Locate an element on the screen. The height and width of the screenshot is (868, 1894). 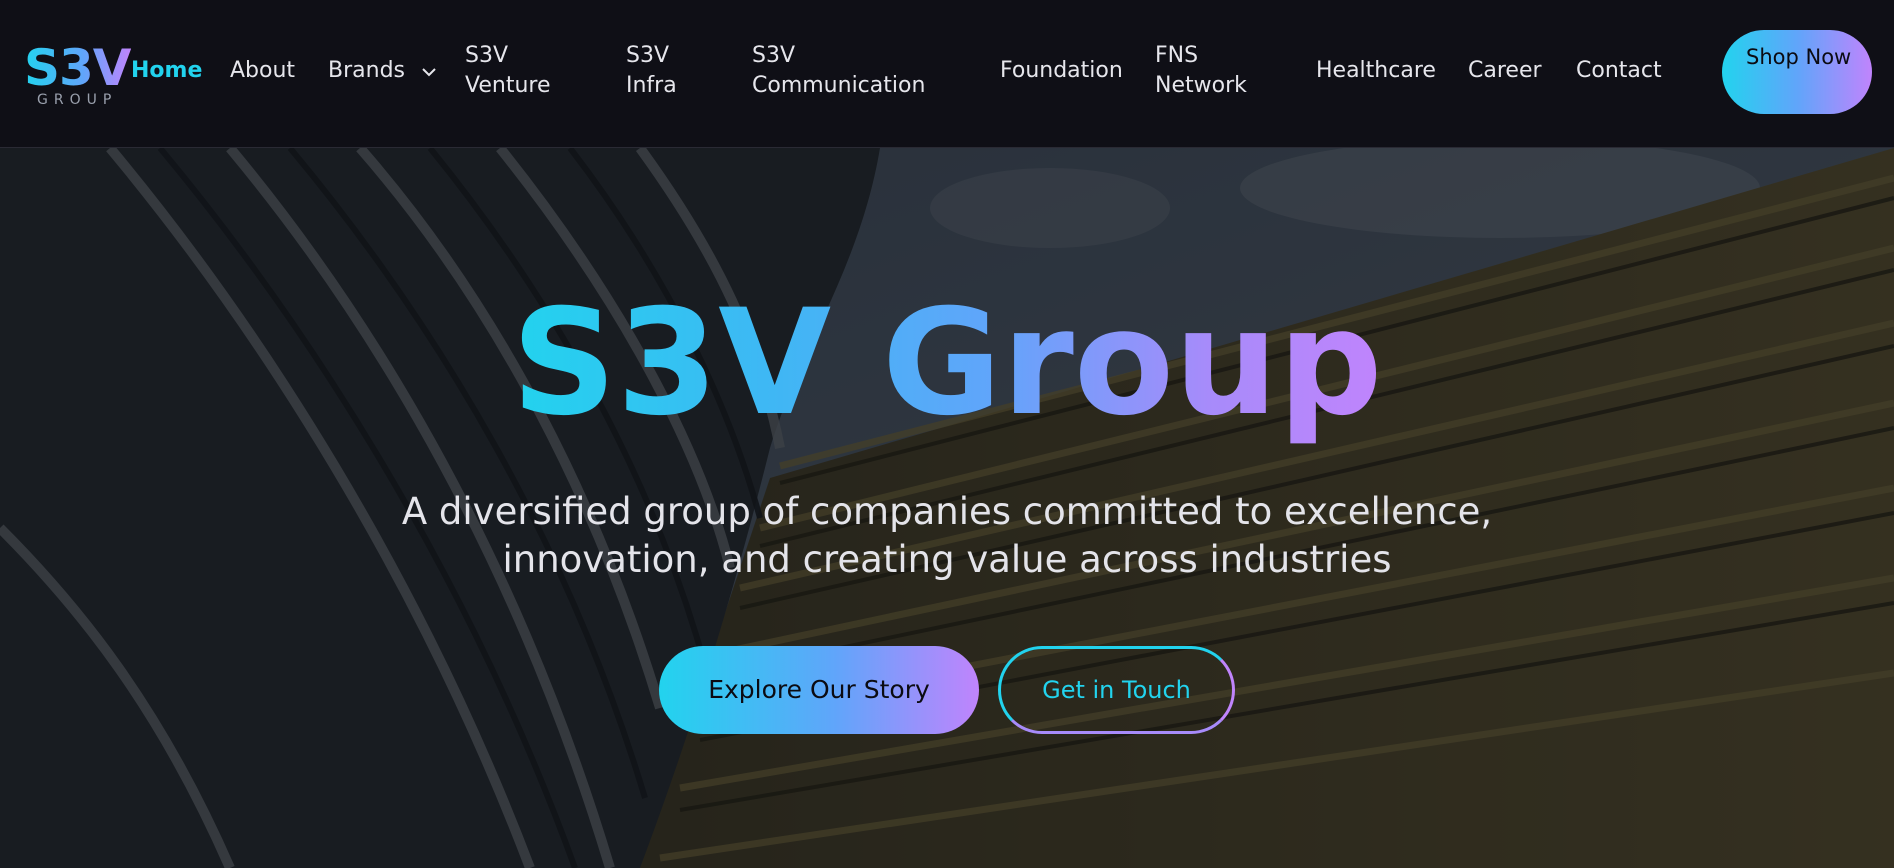
s3v-group-logo: S3V GROUP is located at coordinates (79, 77).